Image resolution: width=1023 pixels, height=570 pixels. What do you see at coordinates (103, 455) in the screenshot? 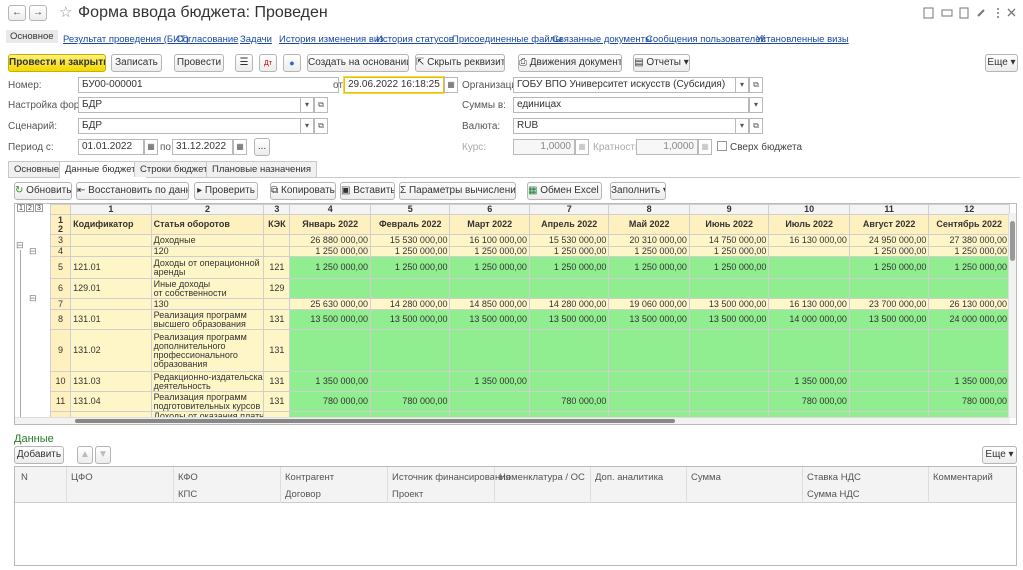
I see `move-down-button: ▼` at bounding box center [103, 455].